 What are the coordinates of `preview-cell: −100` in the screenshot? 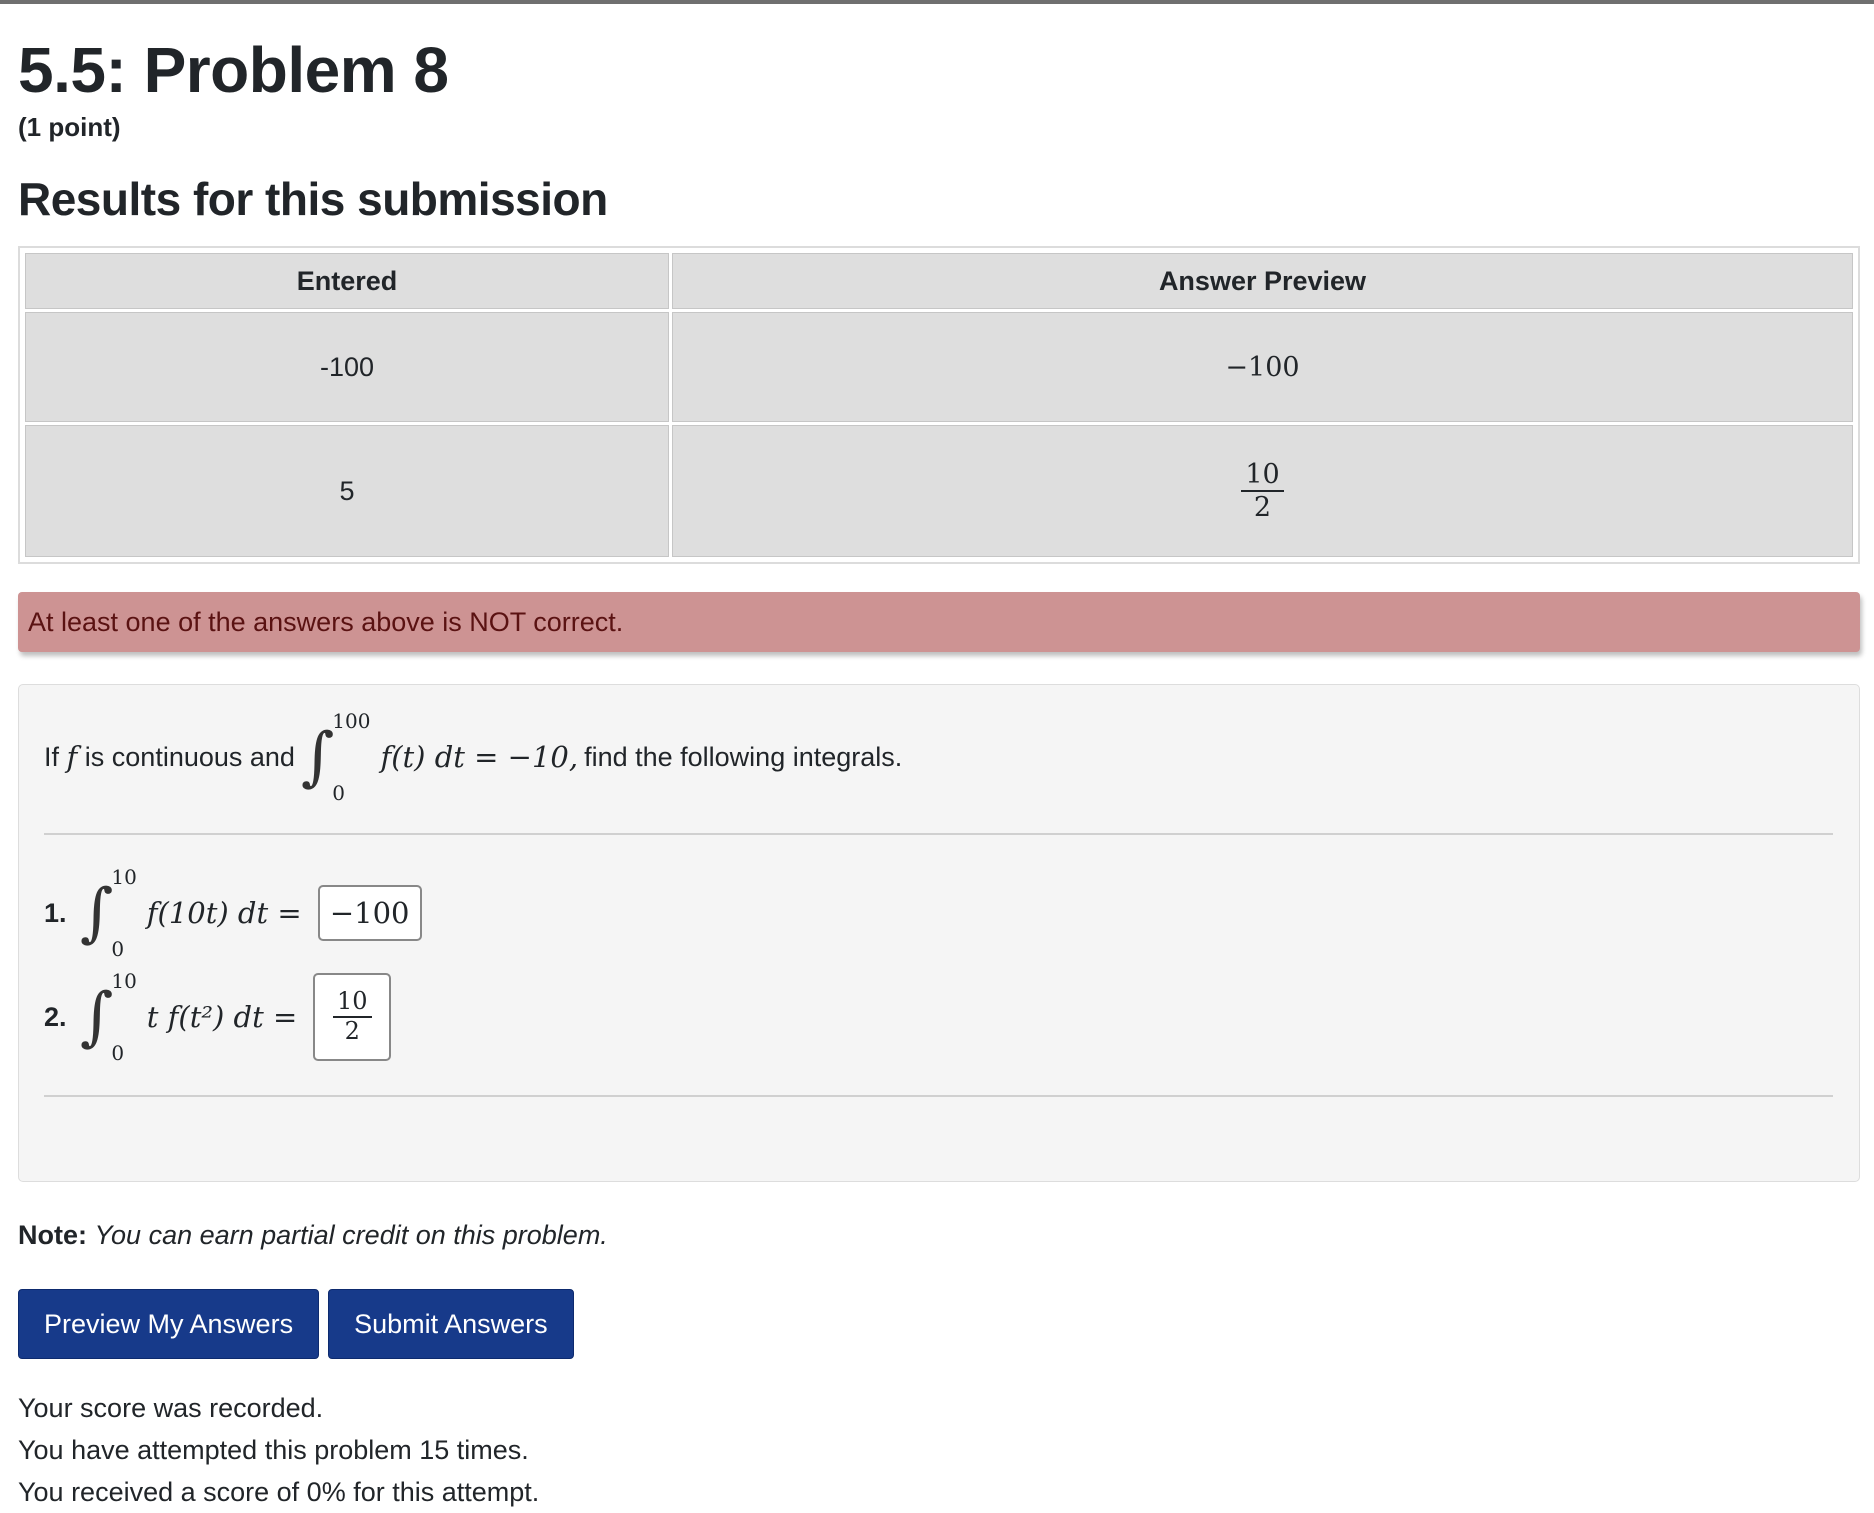 It's located at (1262, 367).